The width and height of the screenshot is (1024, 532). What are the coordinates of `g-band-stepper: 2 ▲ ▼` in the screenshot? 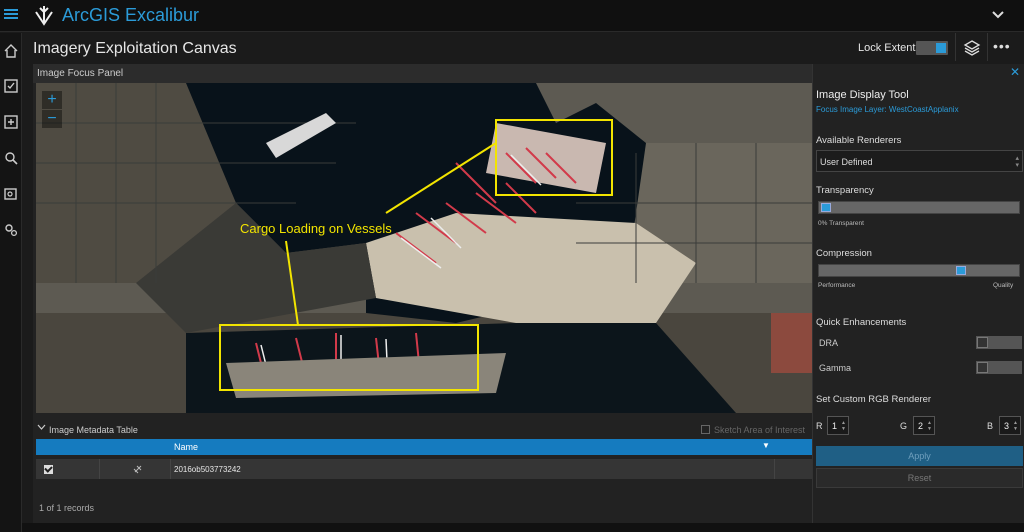 It's located at (924, 425).